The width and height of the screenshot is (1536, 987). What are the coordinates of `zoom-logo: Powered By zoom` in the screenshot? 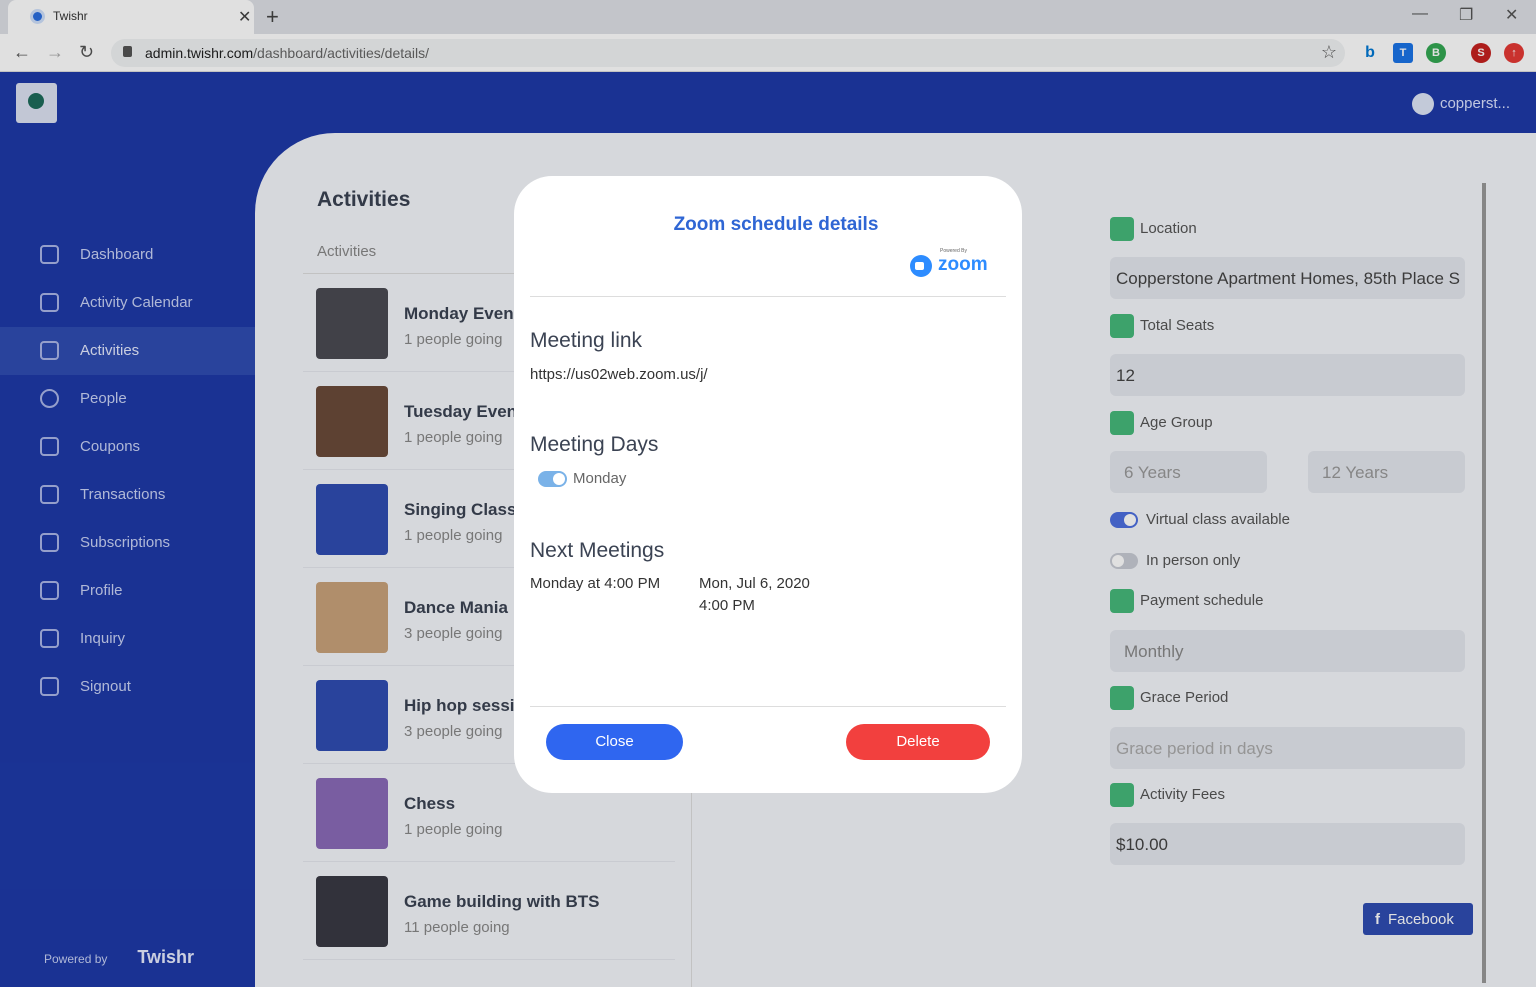 It's located at (950, 263).